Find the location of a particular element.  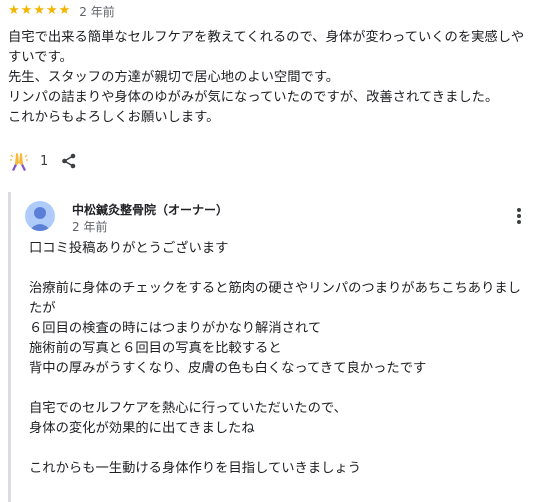

star-rating: ★ ★ ★ ★ ★ is located at coordinates (39, 11).